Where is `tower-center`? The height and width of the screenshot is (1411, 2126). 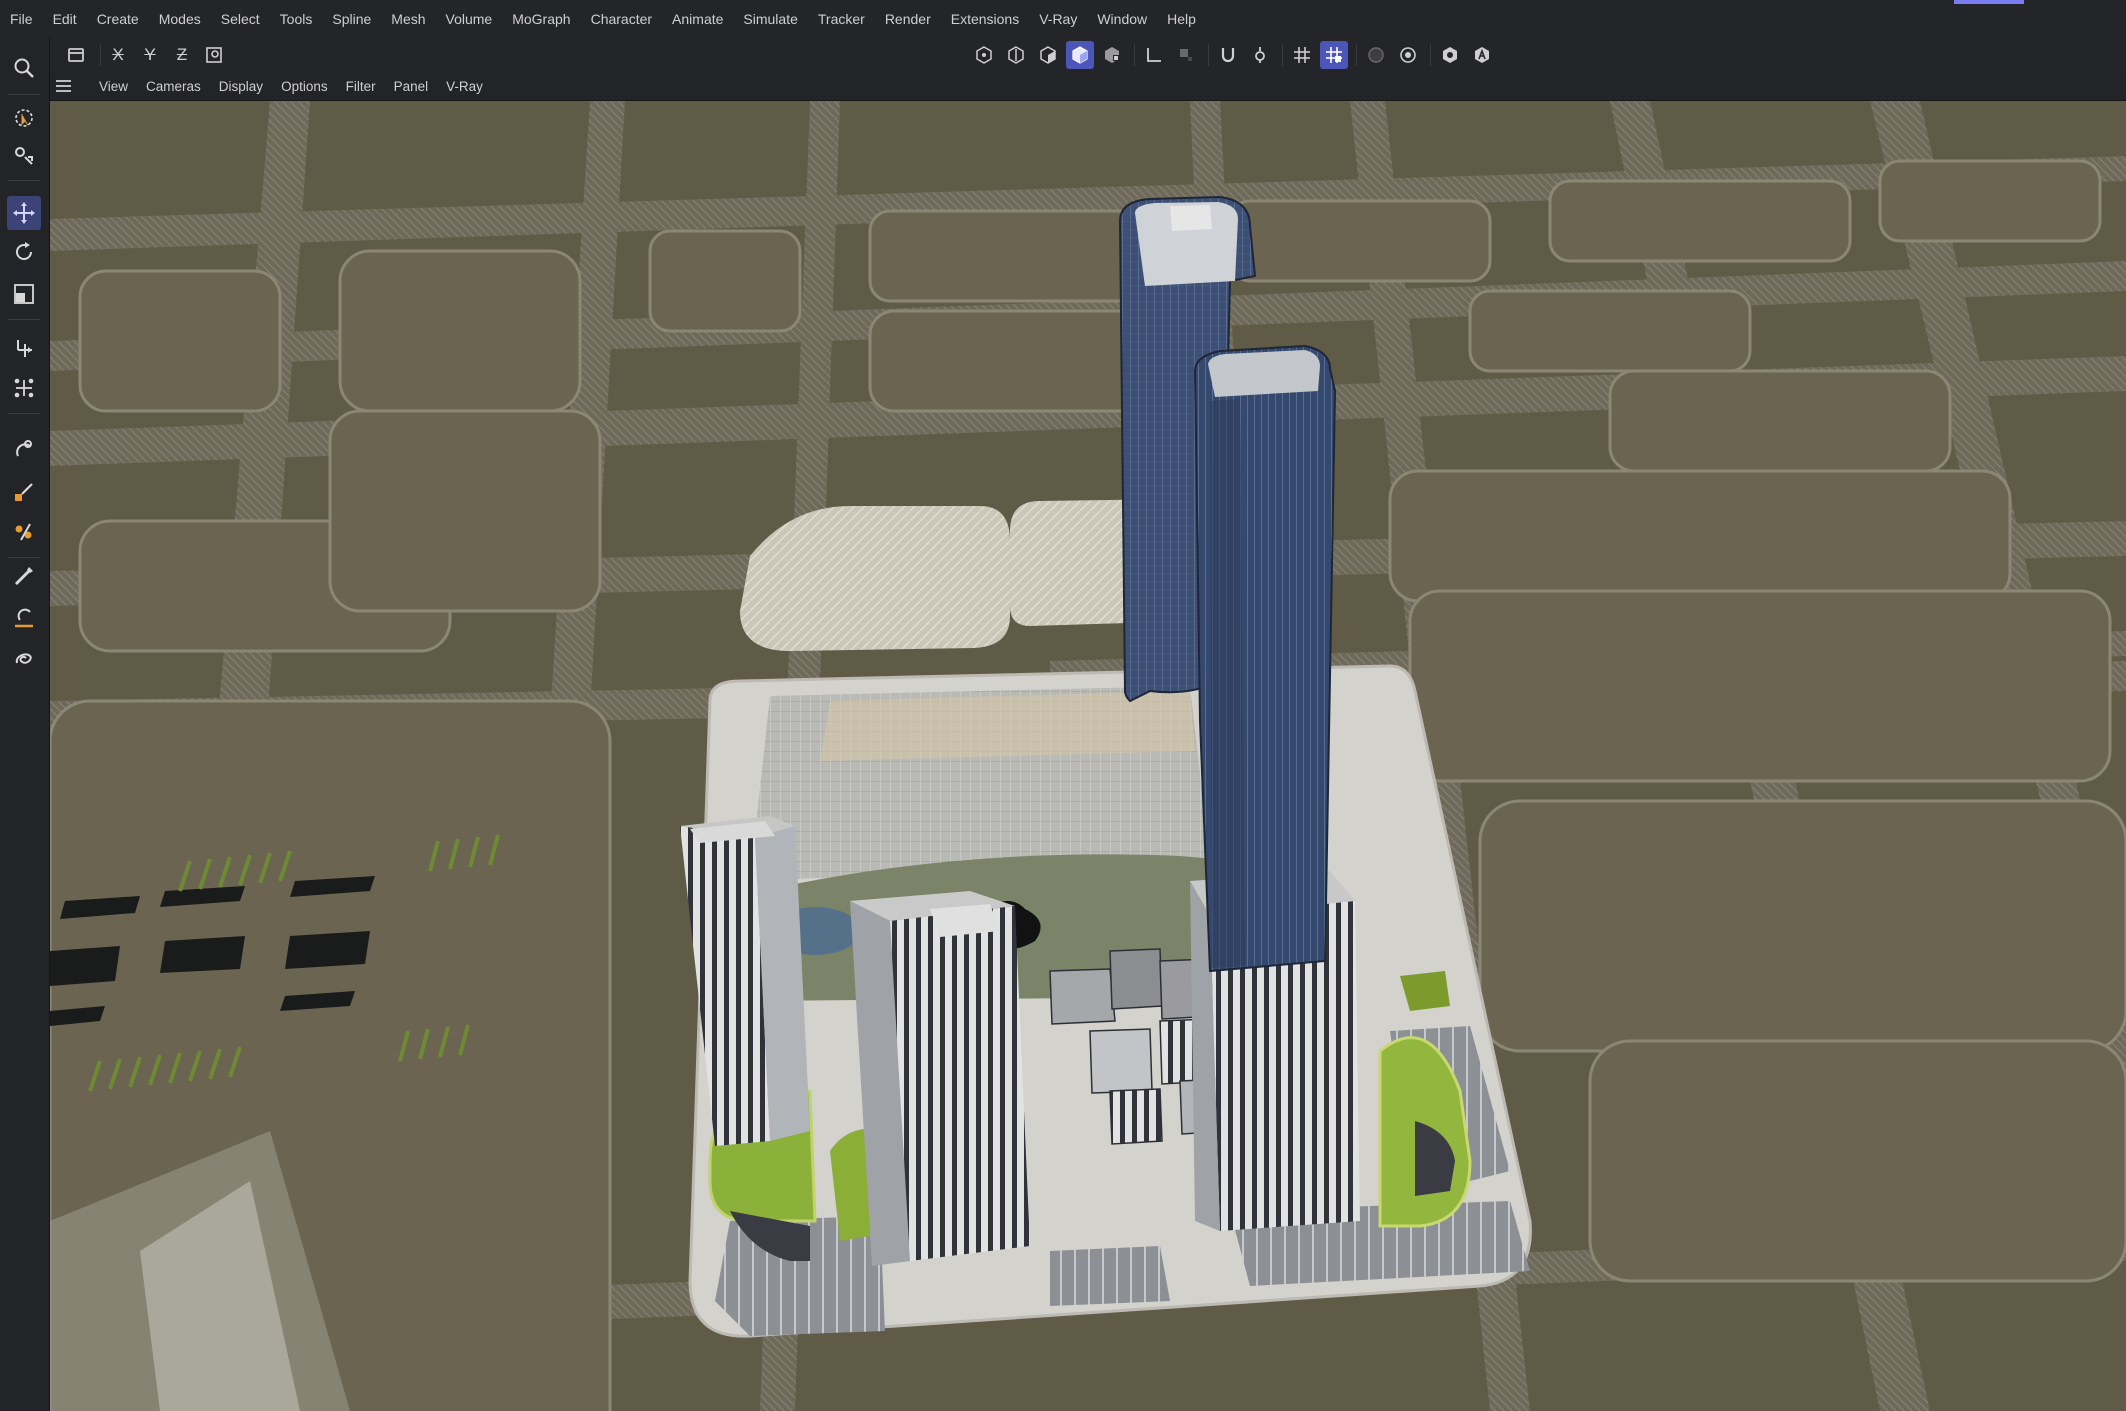 tower-center is located at coordinates (940, 1078).